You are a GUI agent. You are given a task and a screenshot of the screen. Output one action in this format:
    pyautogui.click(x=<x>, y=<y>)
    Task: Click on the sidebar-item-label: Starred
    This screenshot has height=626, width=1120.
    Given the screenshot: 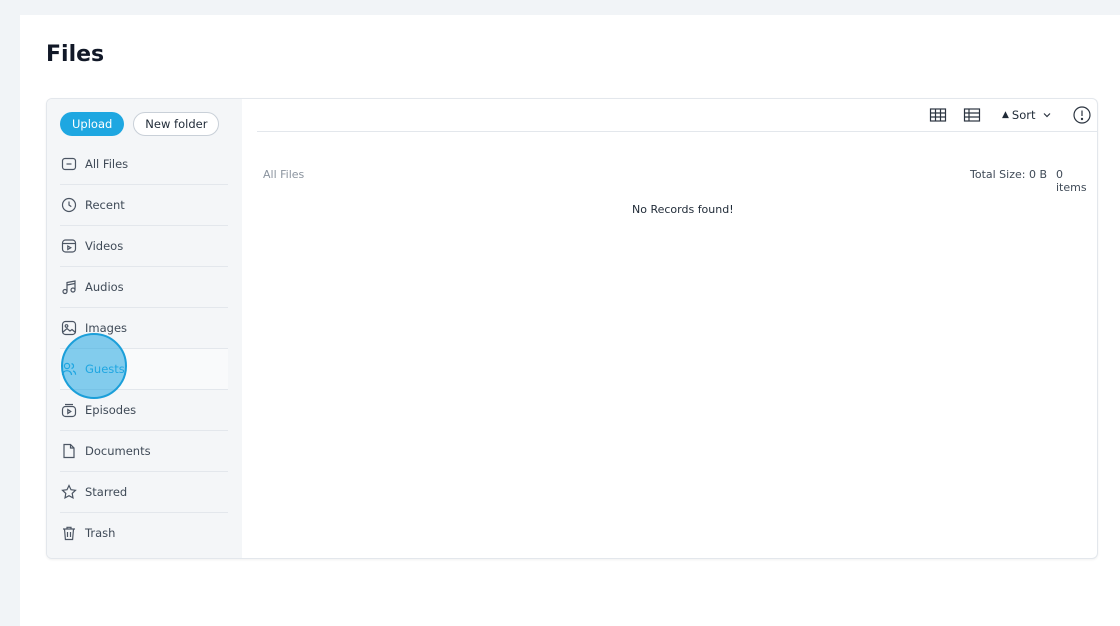 What is the action you would take?
    pyautogui.click(x=106, y=492)
    